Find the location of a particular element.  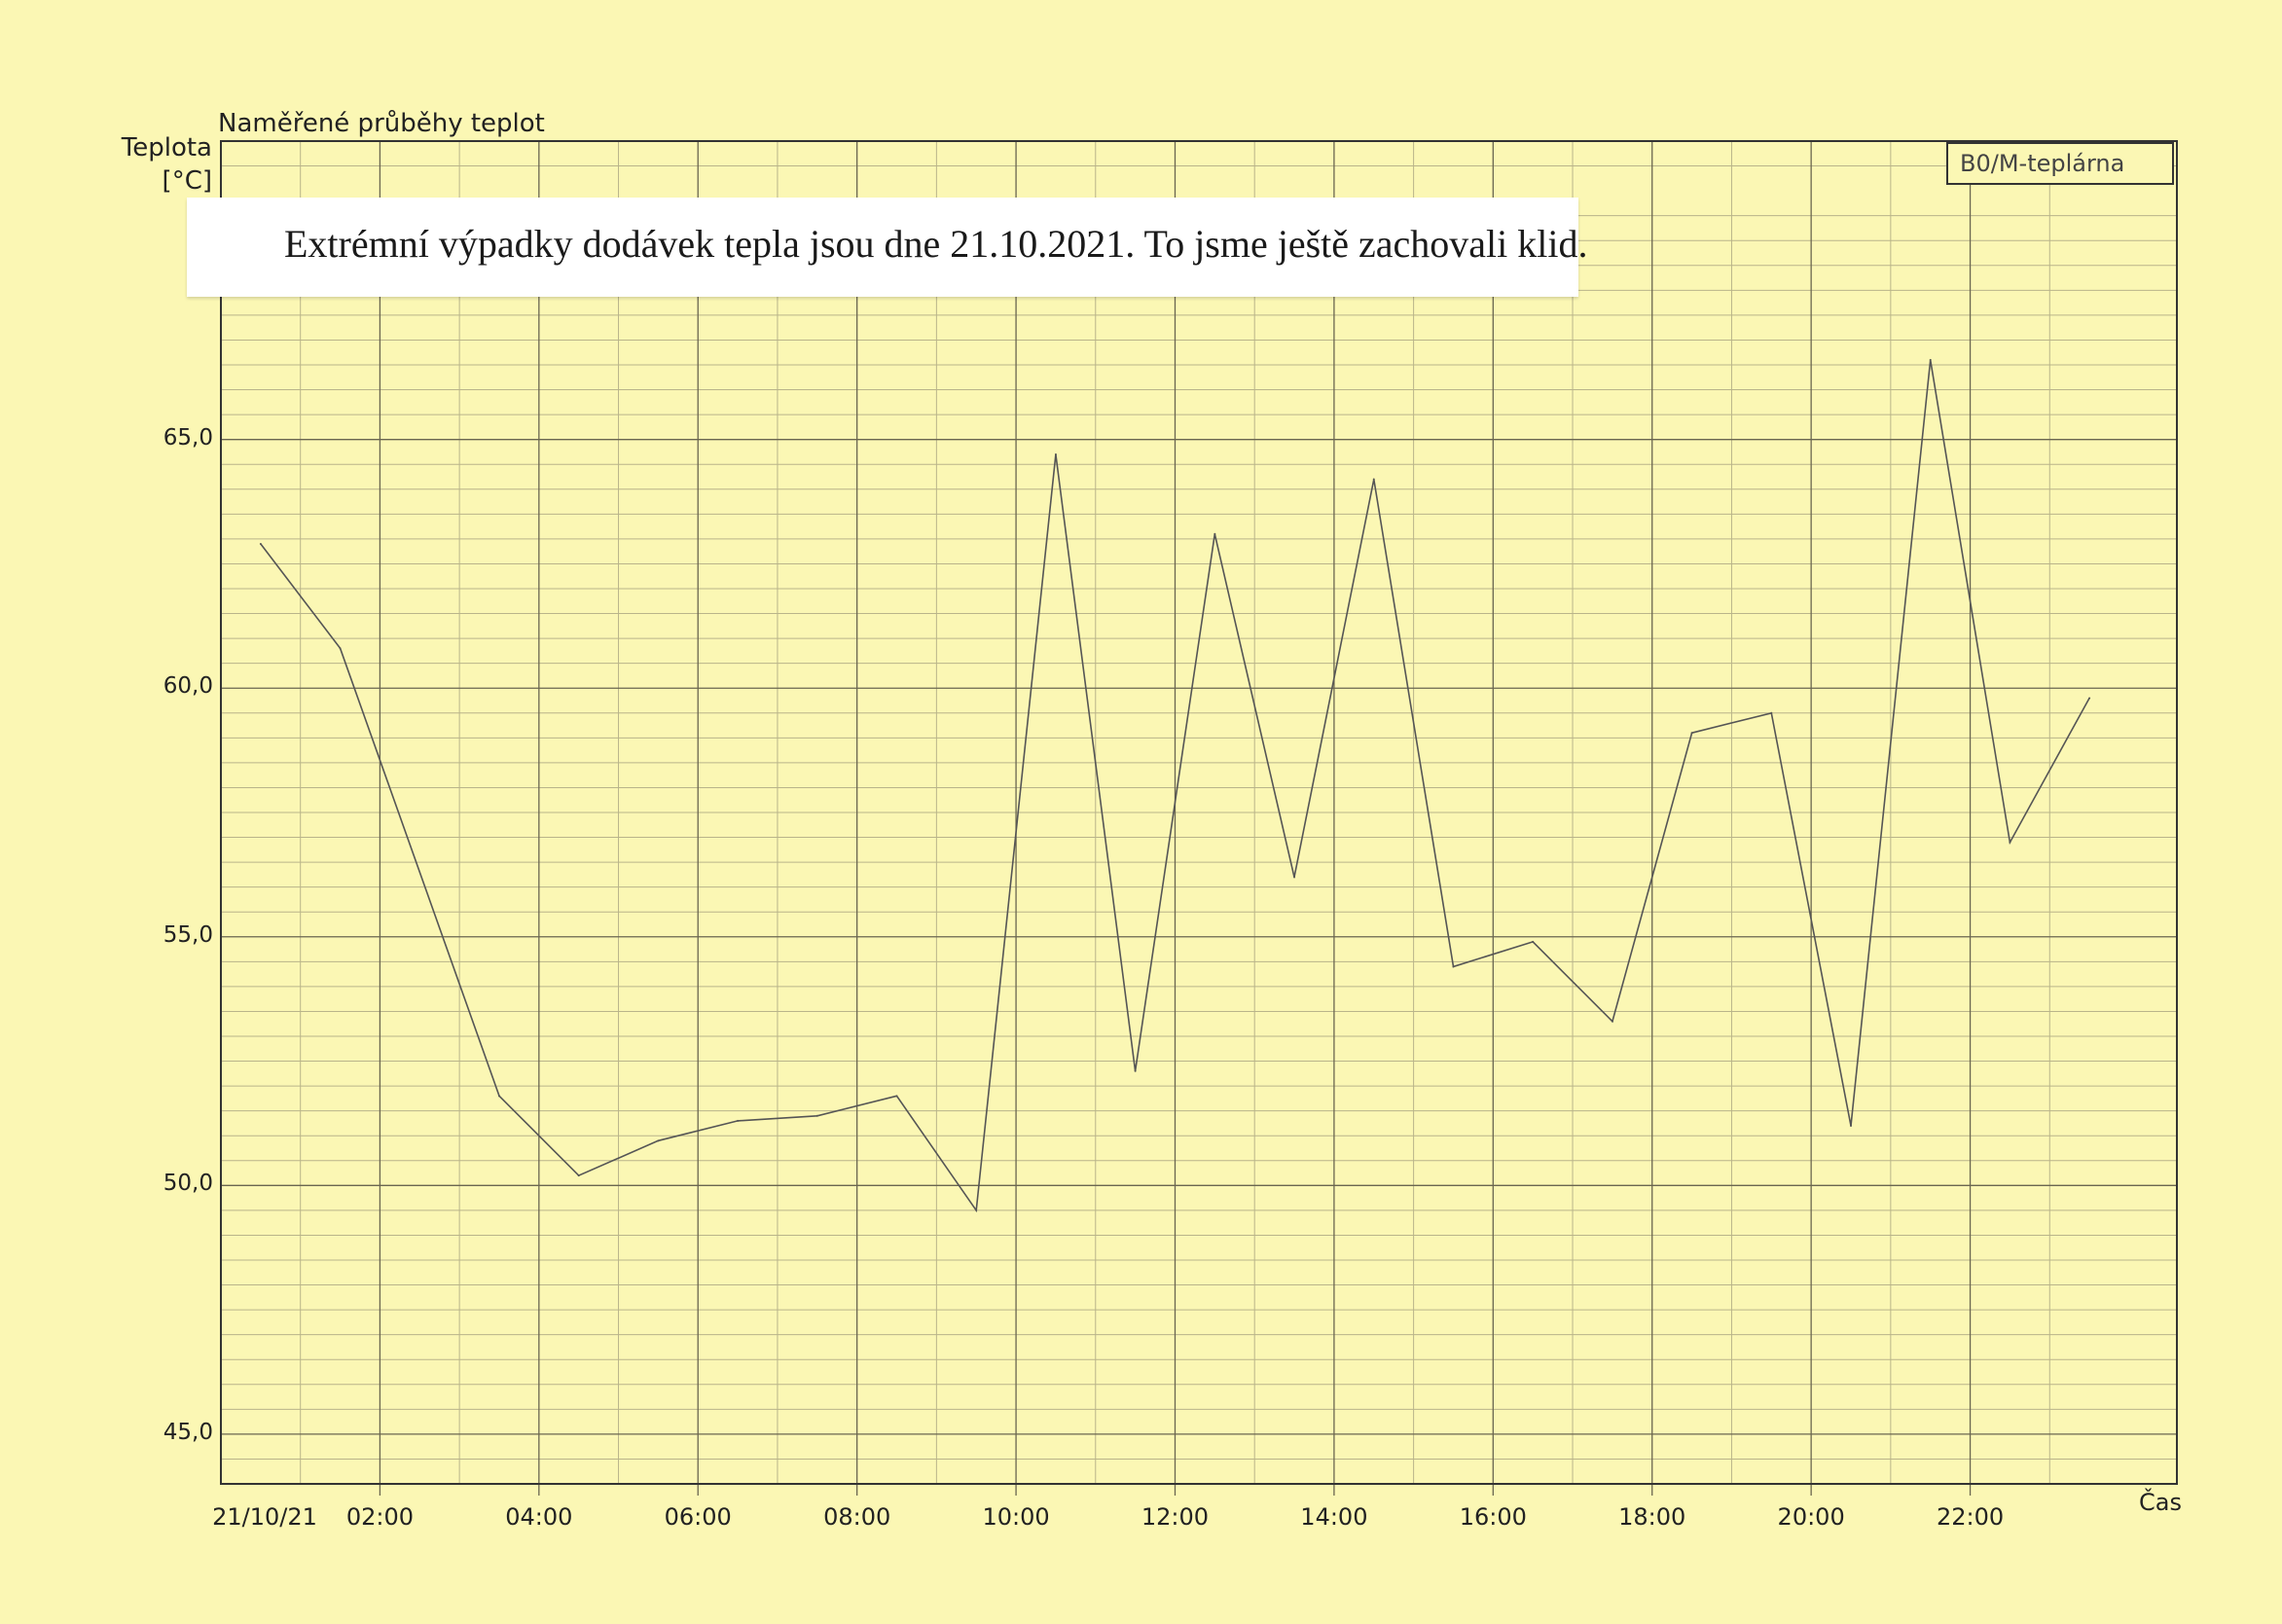

x-tick-label: 04:00 is located at coordinates (539, 1517).